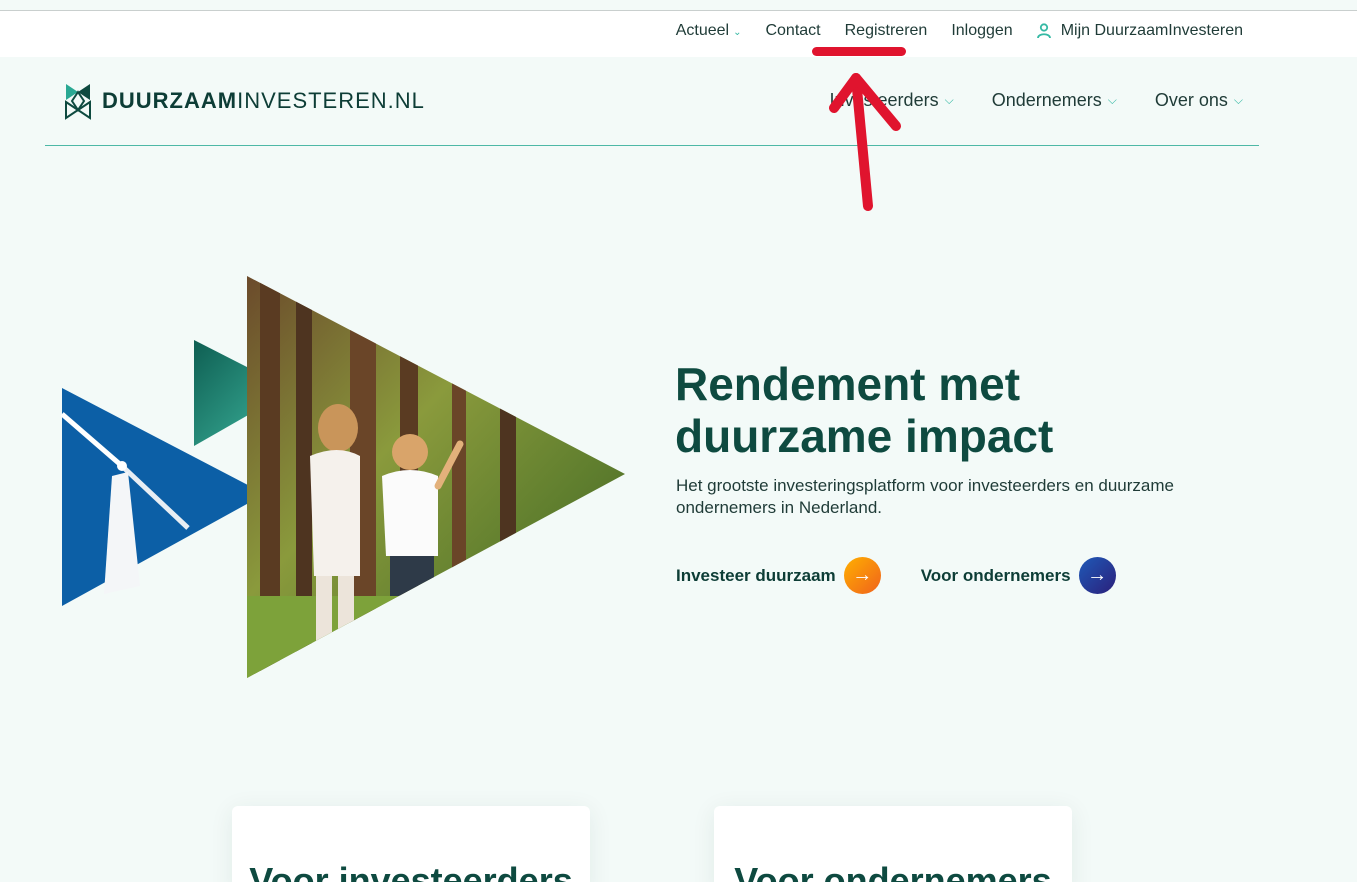 The width and height of the screenshot is (1357, 882). Describe the element at coordinates (1191, 100) in the screenshot. I see `nav-item-label: Over ons` at that location.